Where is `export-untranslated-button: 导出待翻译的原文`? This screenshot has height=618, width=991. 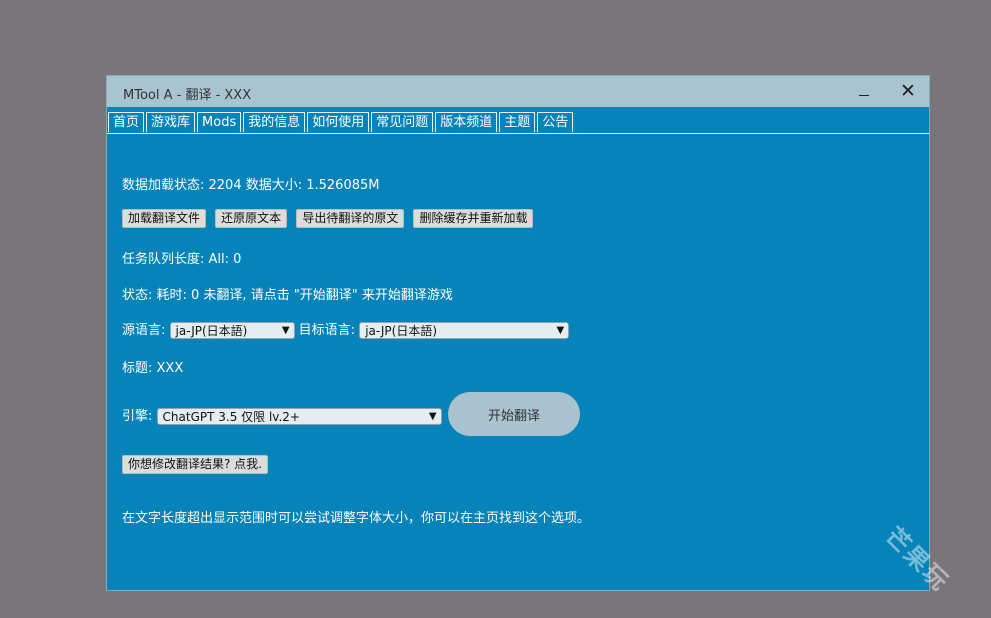
export-untranslated-button: 导出待翻译的原文 is located at coordinates (350, 218).